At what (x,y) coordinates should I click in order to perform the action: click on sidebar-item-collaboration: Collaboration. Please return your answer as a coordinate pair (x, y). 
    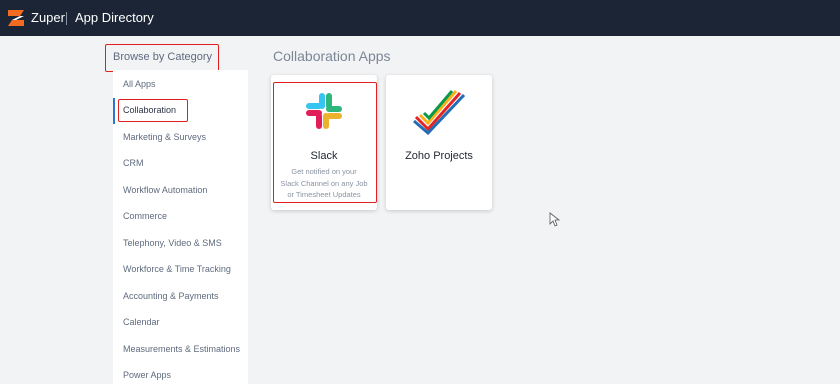
    Looking at the image, I should click on (149, 110).